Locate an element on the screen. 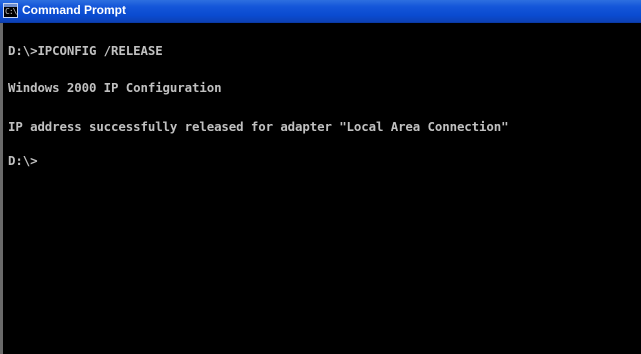  command-prompt-icon: C:\ is located at coordinates (10, 10).